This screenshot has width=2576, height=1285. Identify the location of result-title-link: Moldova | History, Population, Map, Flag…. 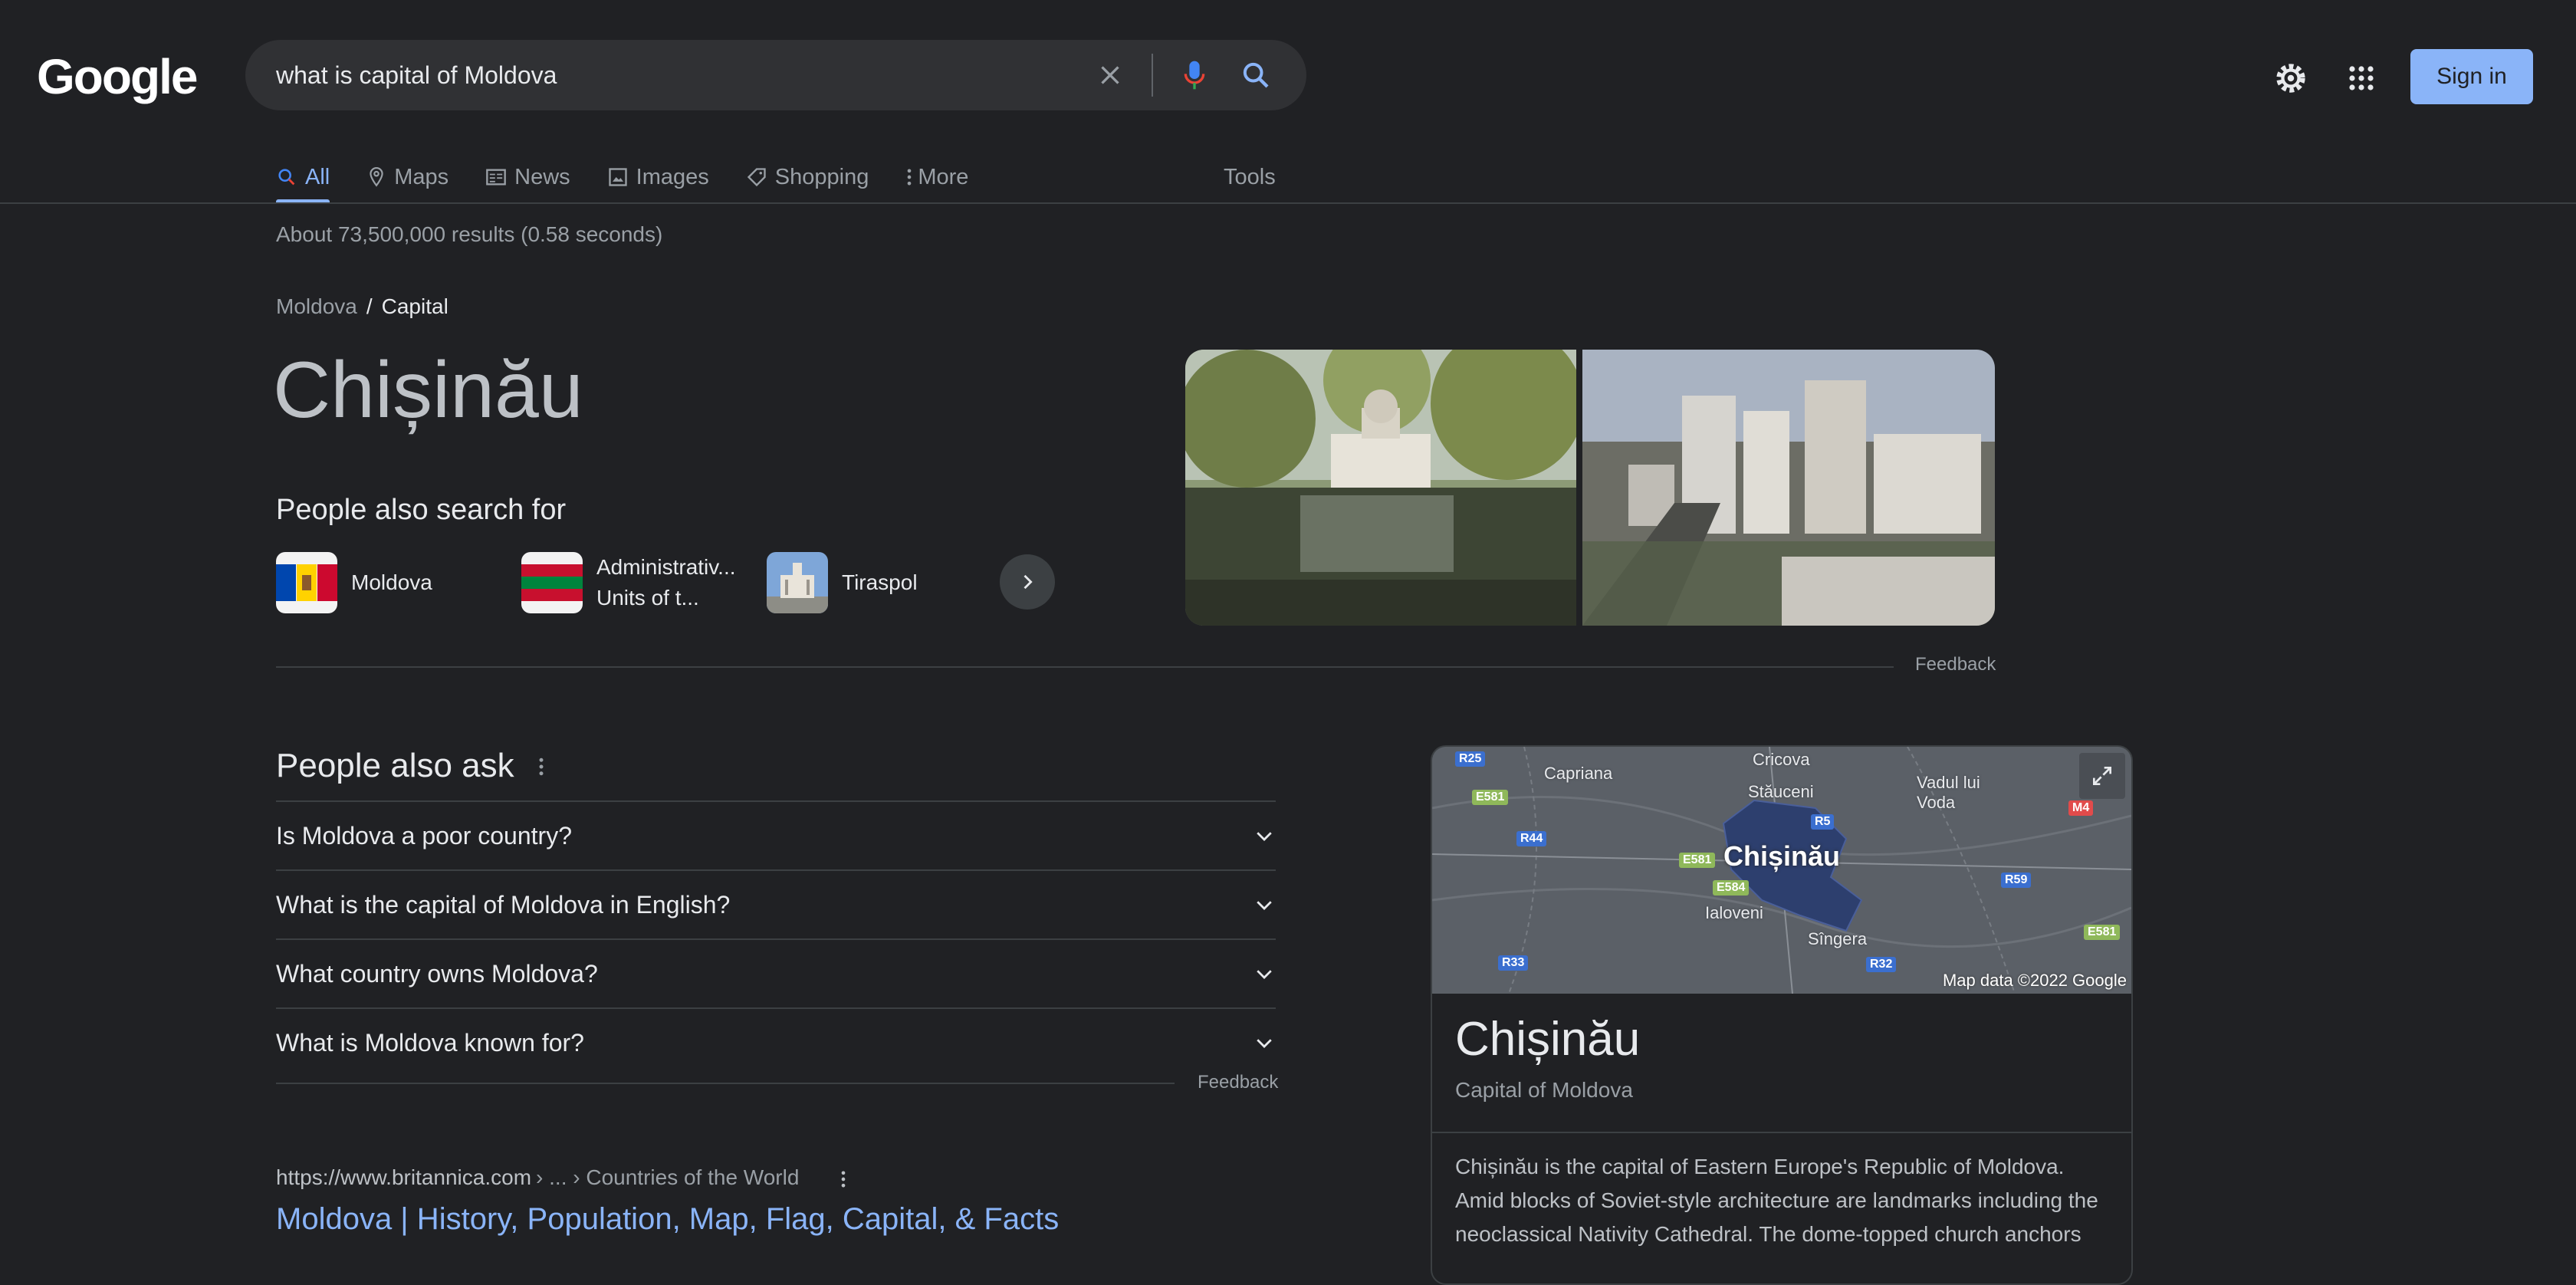
(668, 1219).